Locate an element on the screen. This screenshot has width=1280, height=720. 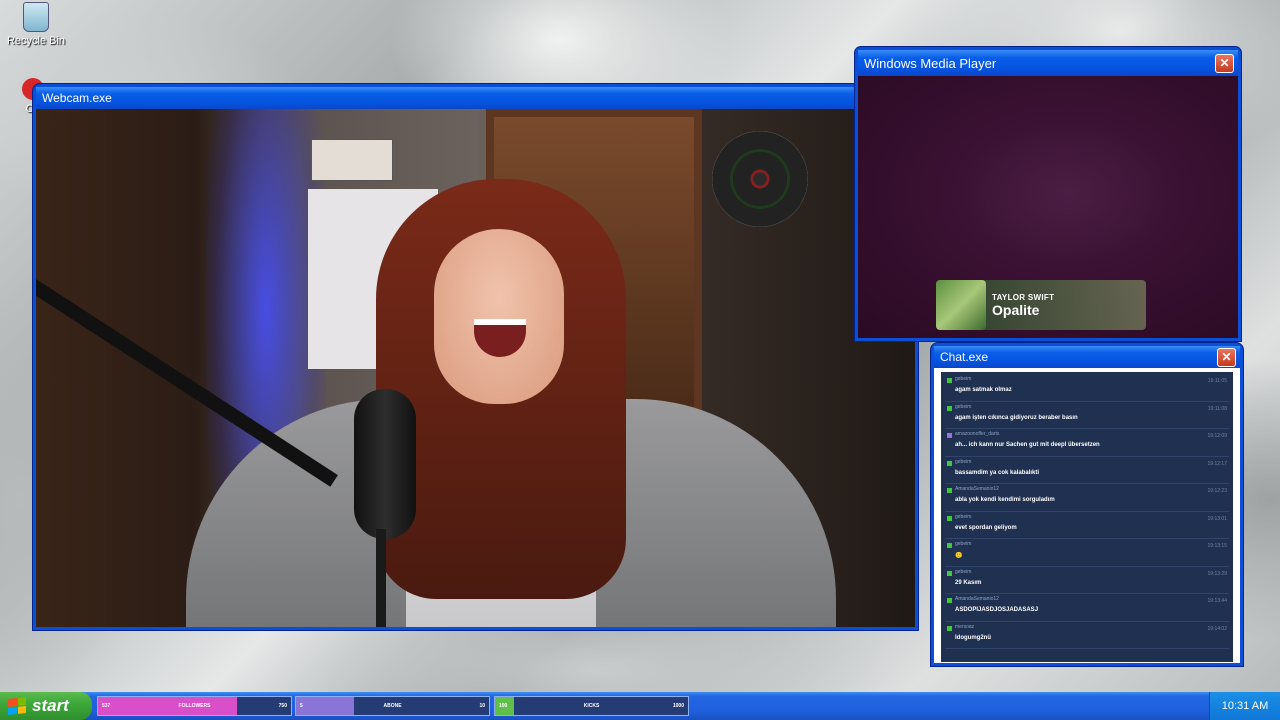
now-playing-card: TAYLOR SWIFT Opalite is located at coordinates (1041, 305).